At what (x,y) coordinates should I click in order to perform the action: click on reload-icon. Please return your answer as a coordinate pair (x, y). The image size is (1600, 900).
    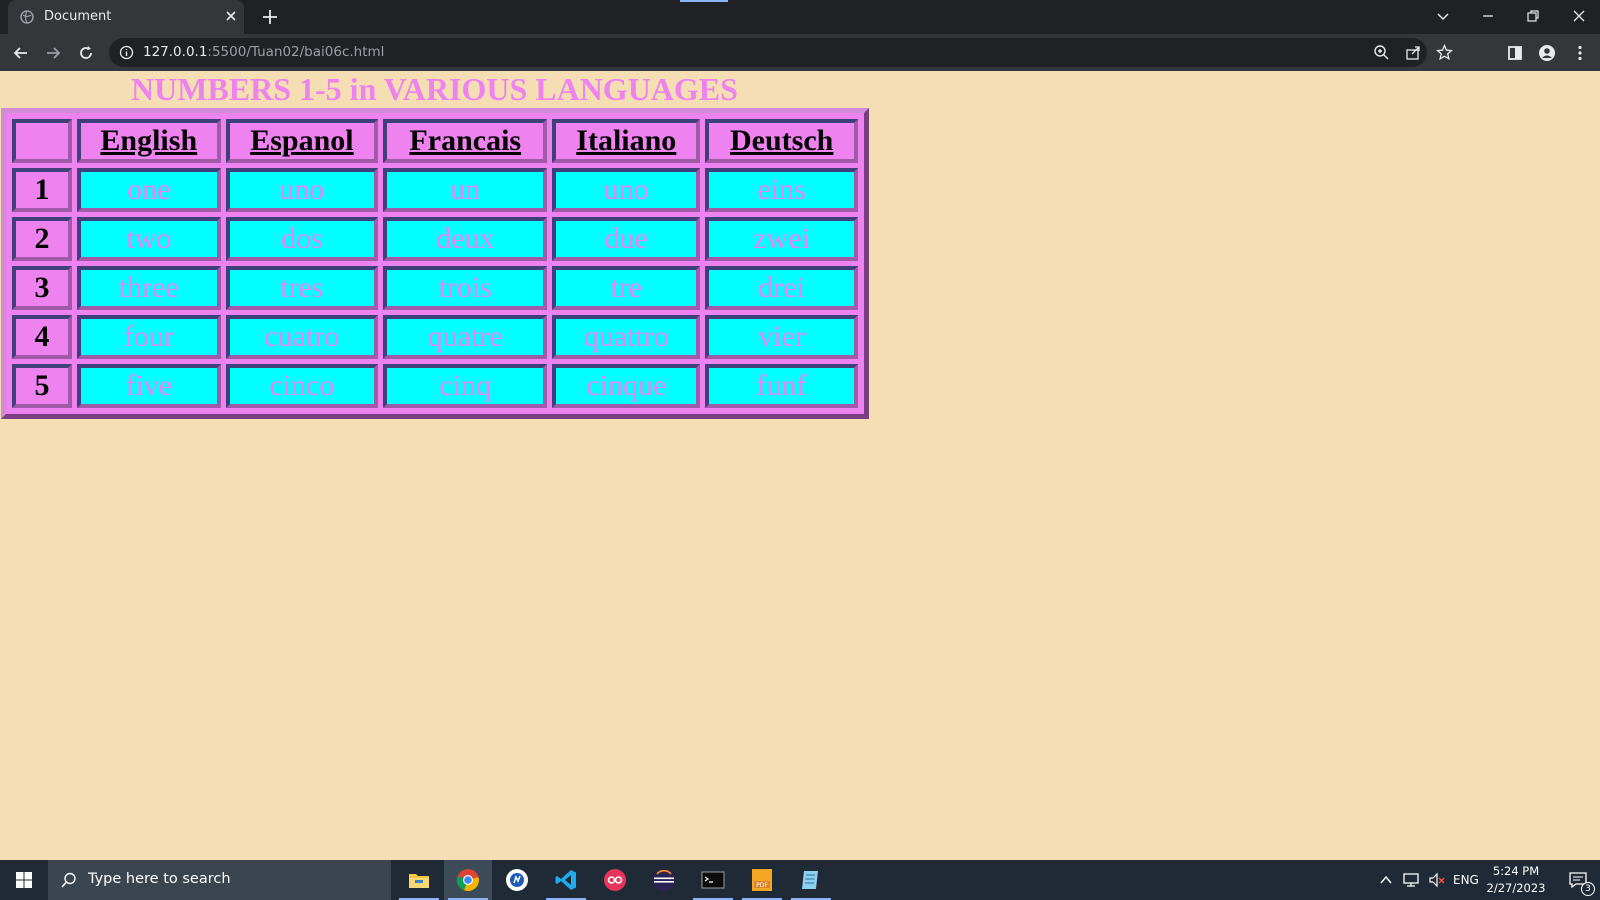
    Looking at the image, I should click on (86, 53).